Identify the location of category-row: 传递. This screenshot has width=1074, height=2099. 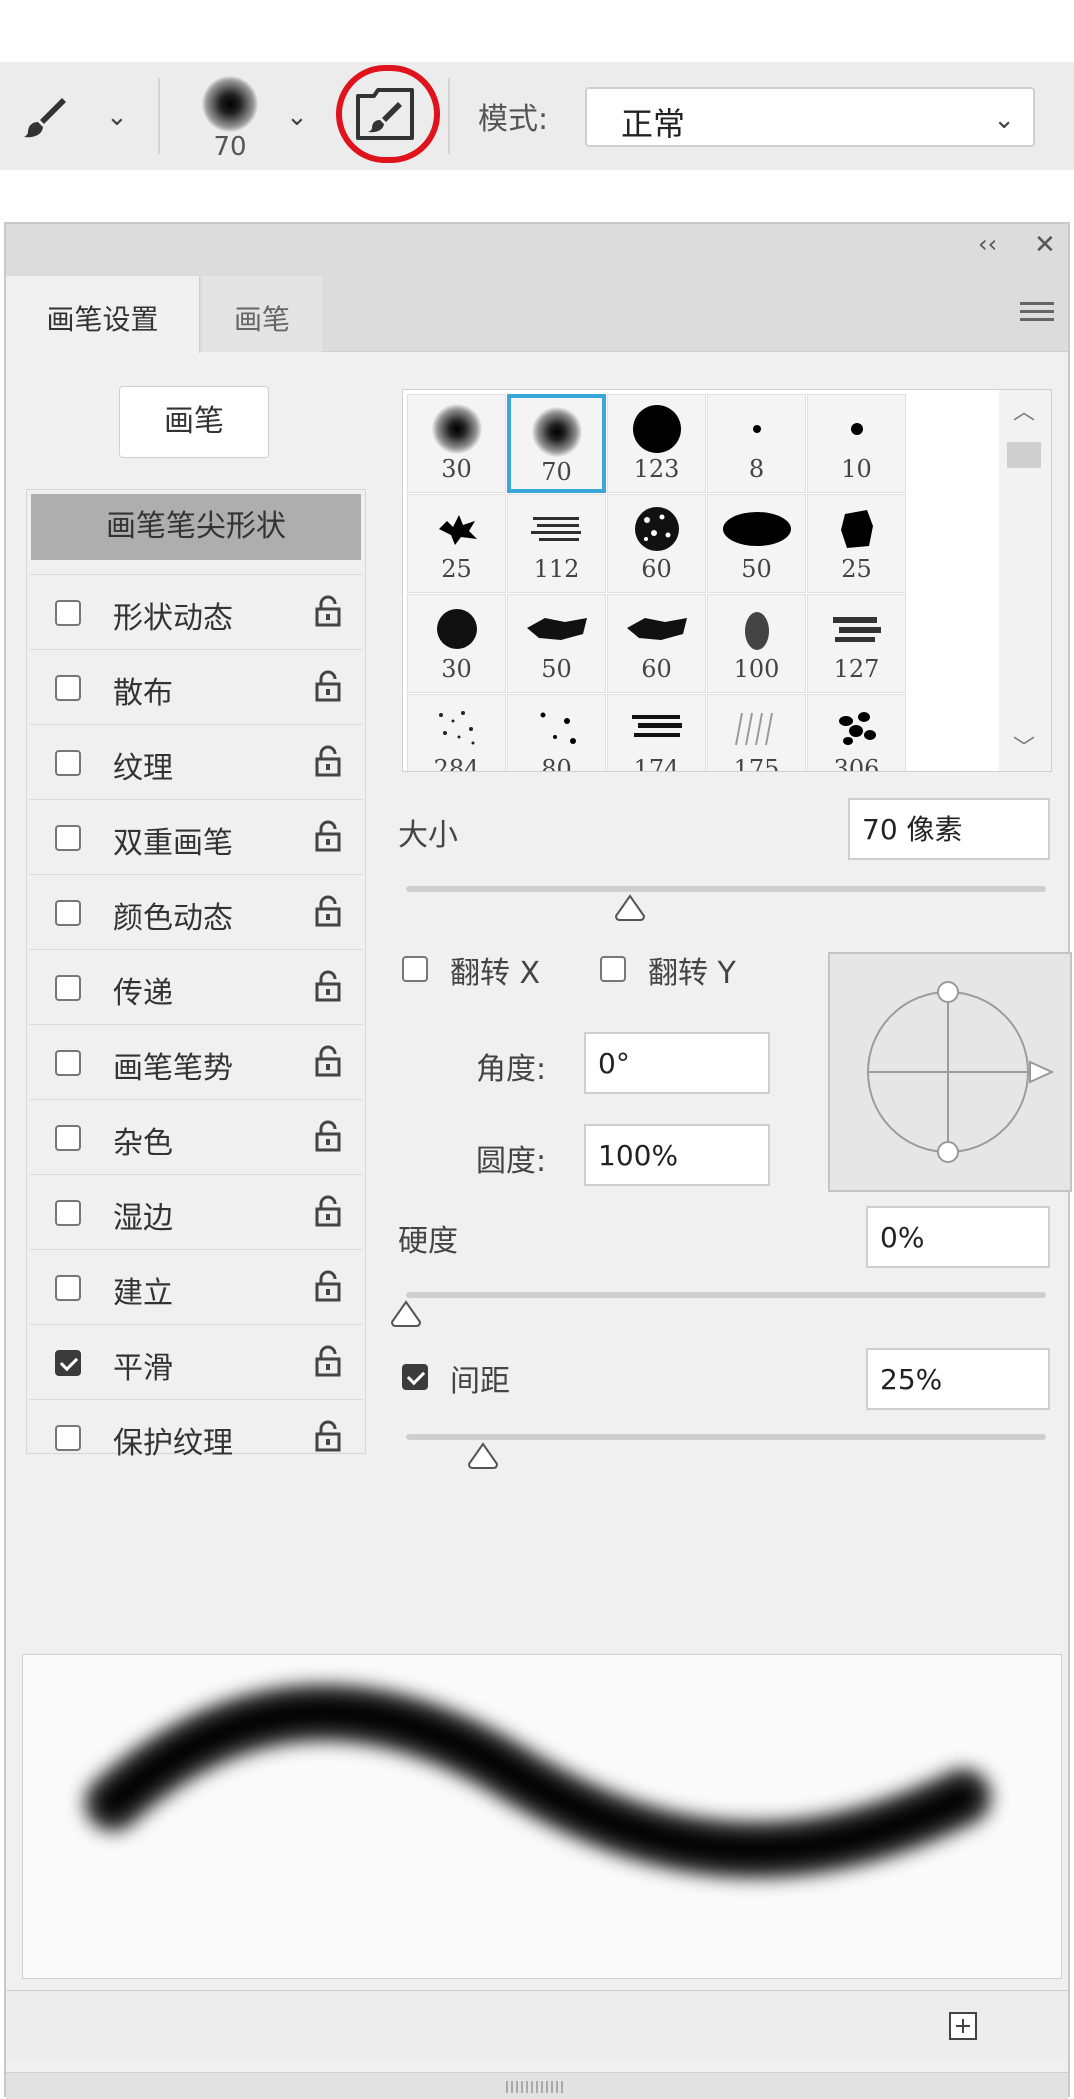
(196, 986).